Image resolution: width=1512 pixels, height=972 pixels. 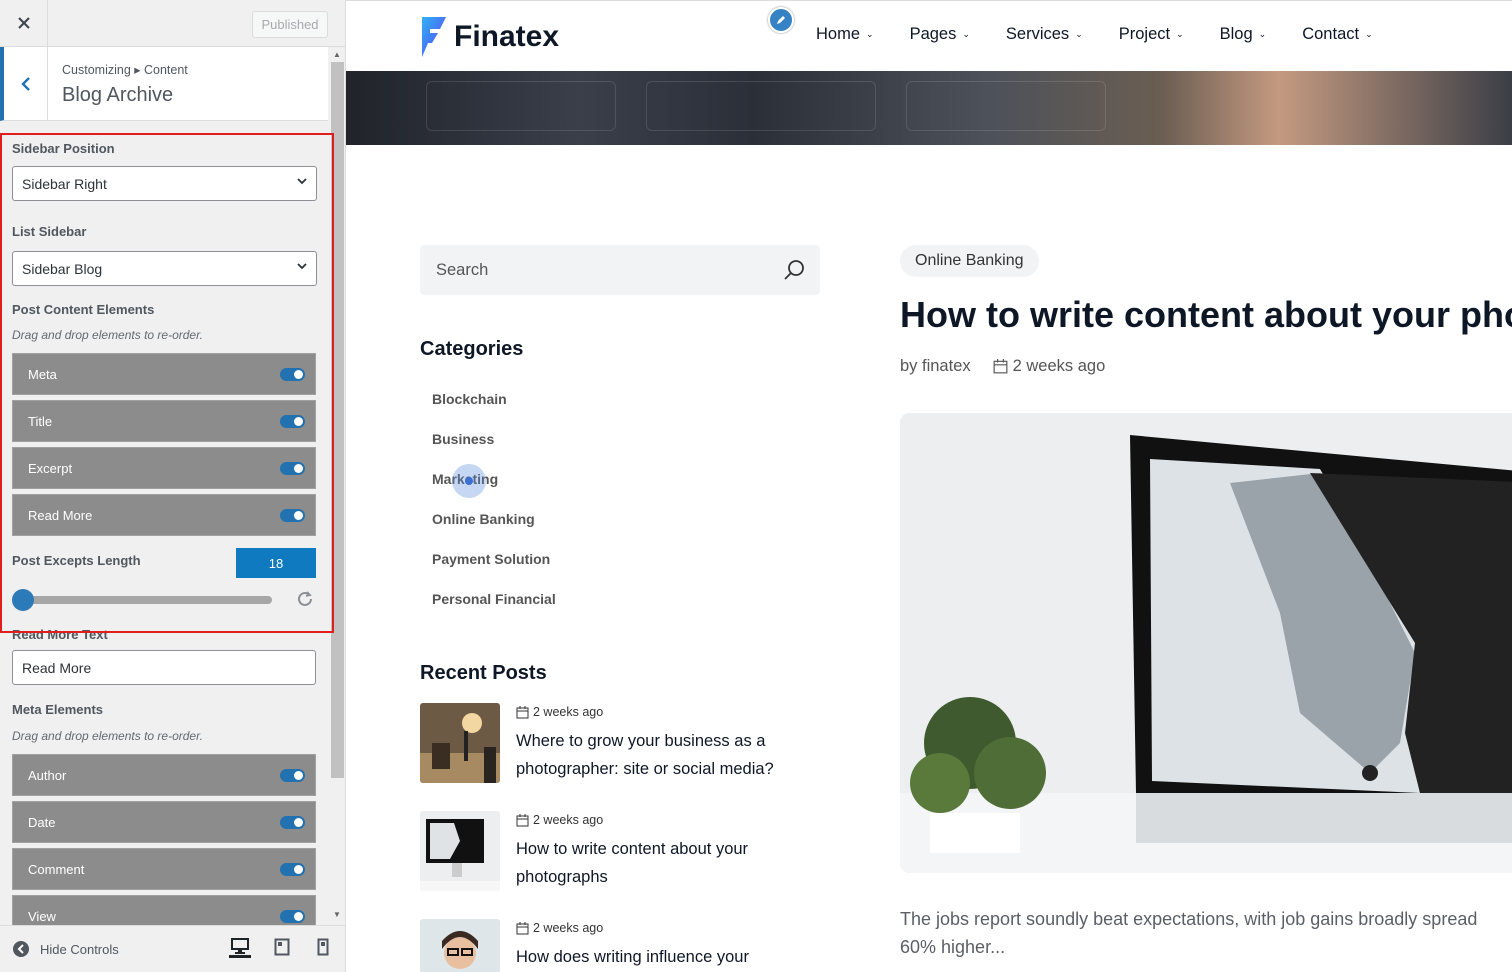 What do you see at coordinates (276, 563) in the screenshot?
I see `excerpt-length-input: 18` at bounding box center [276, 563].